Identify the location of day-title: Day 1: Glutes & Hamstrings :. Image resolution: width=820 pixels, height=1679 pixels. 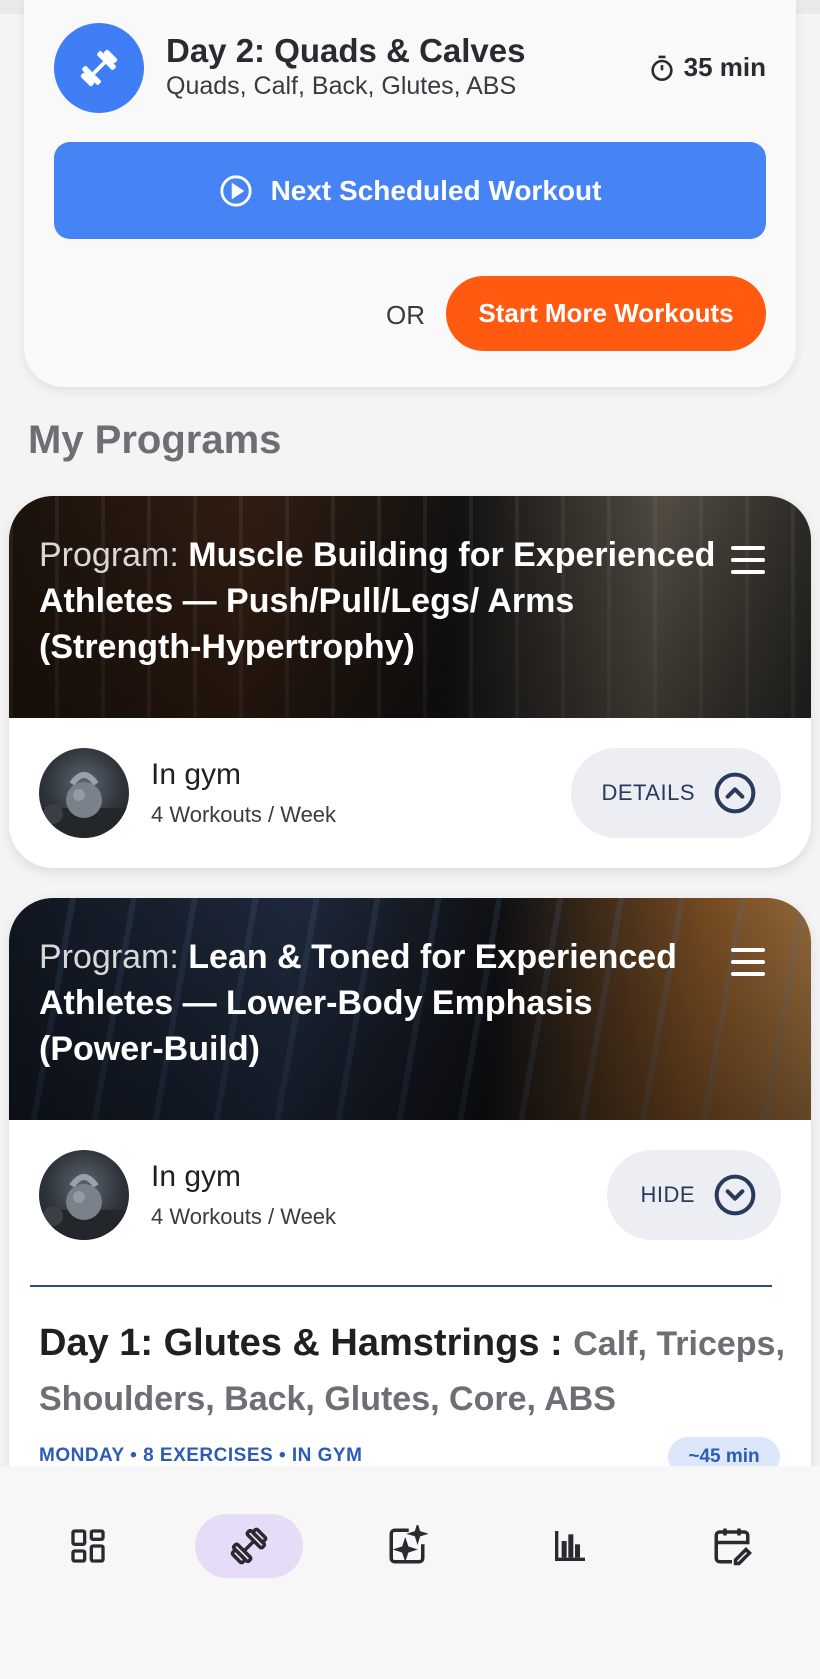
(301, 1343).